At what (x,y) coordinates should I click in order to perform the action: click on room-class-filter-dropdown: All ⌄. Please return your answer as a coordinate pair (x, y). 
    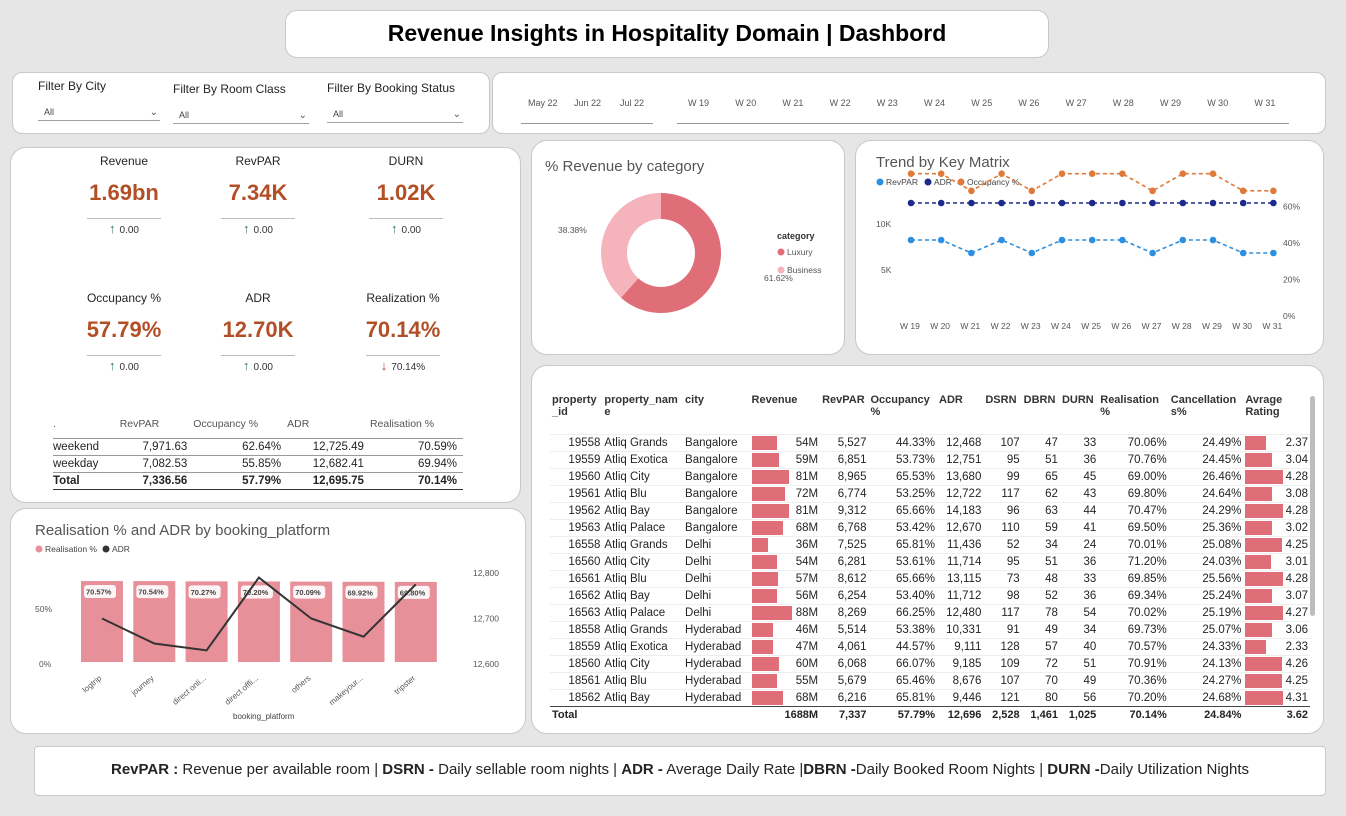
    Looking at the image, I should click on (241, 114).